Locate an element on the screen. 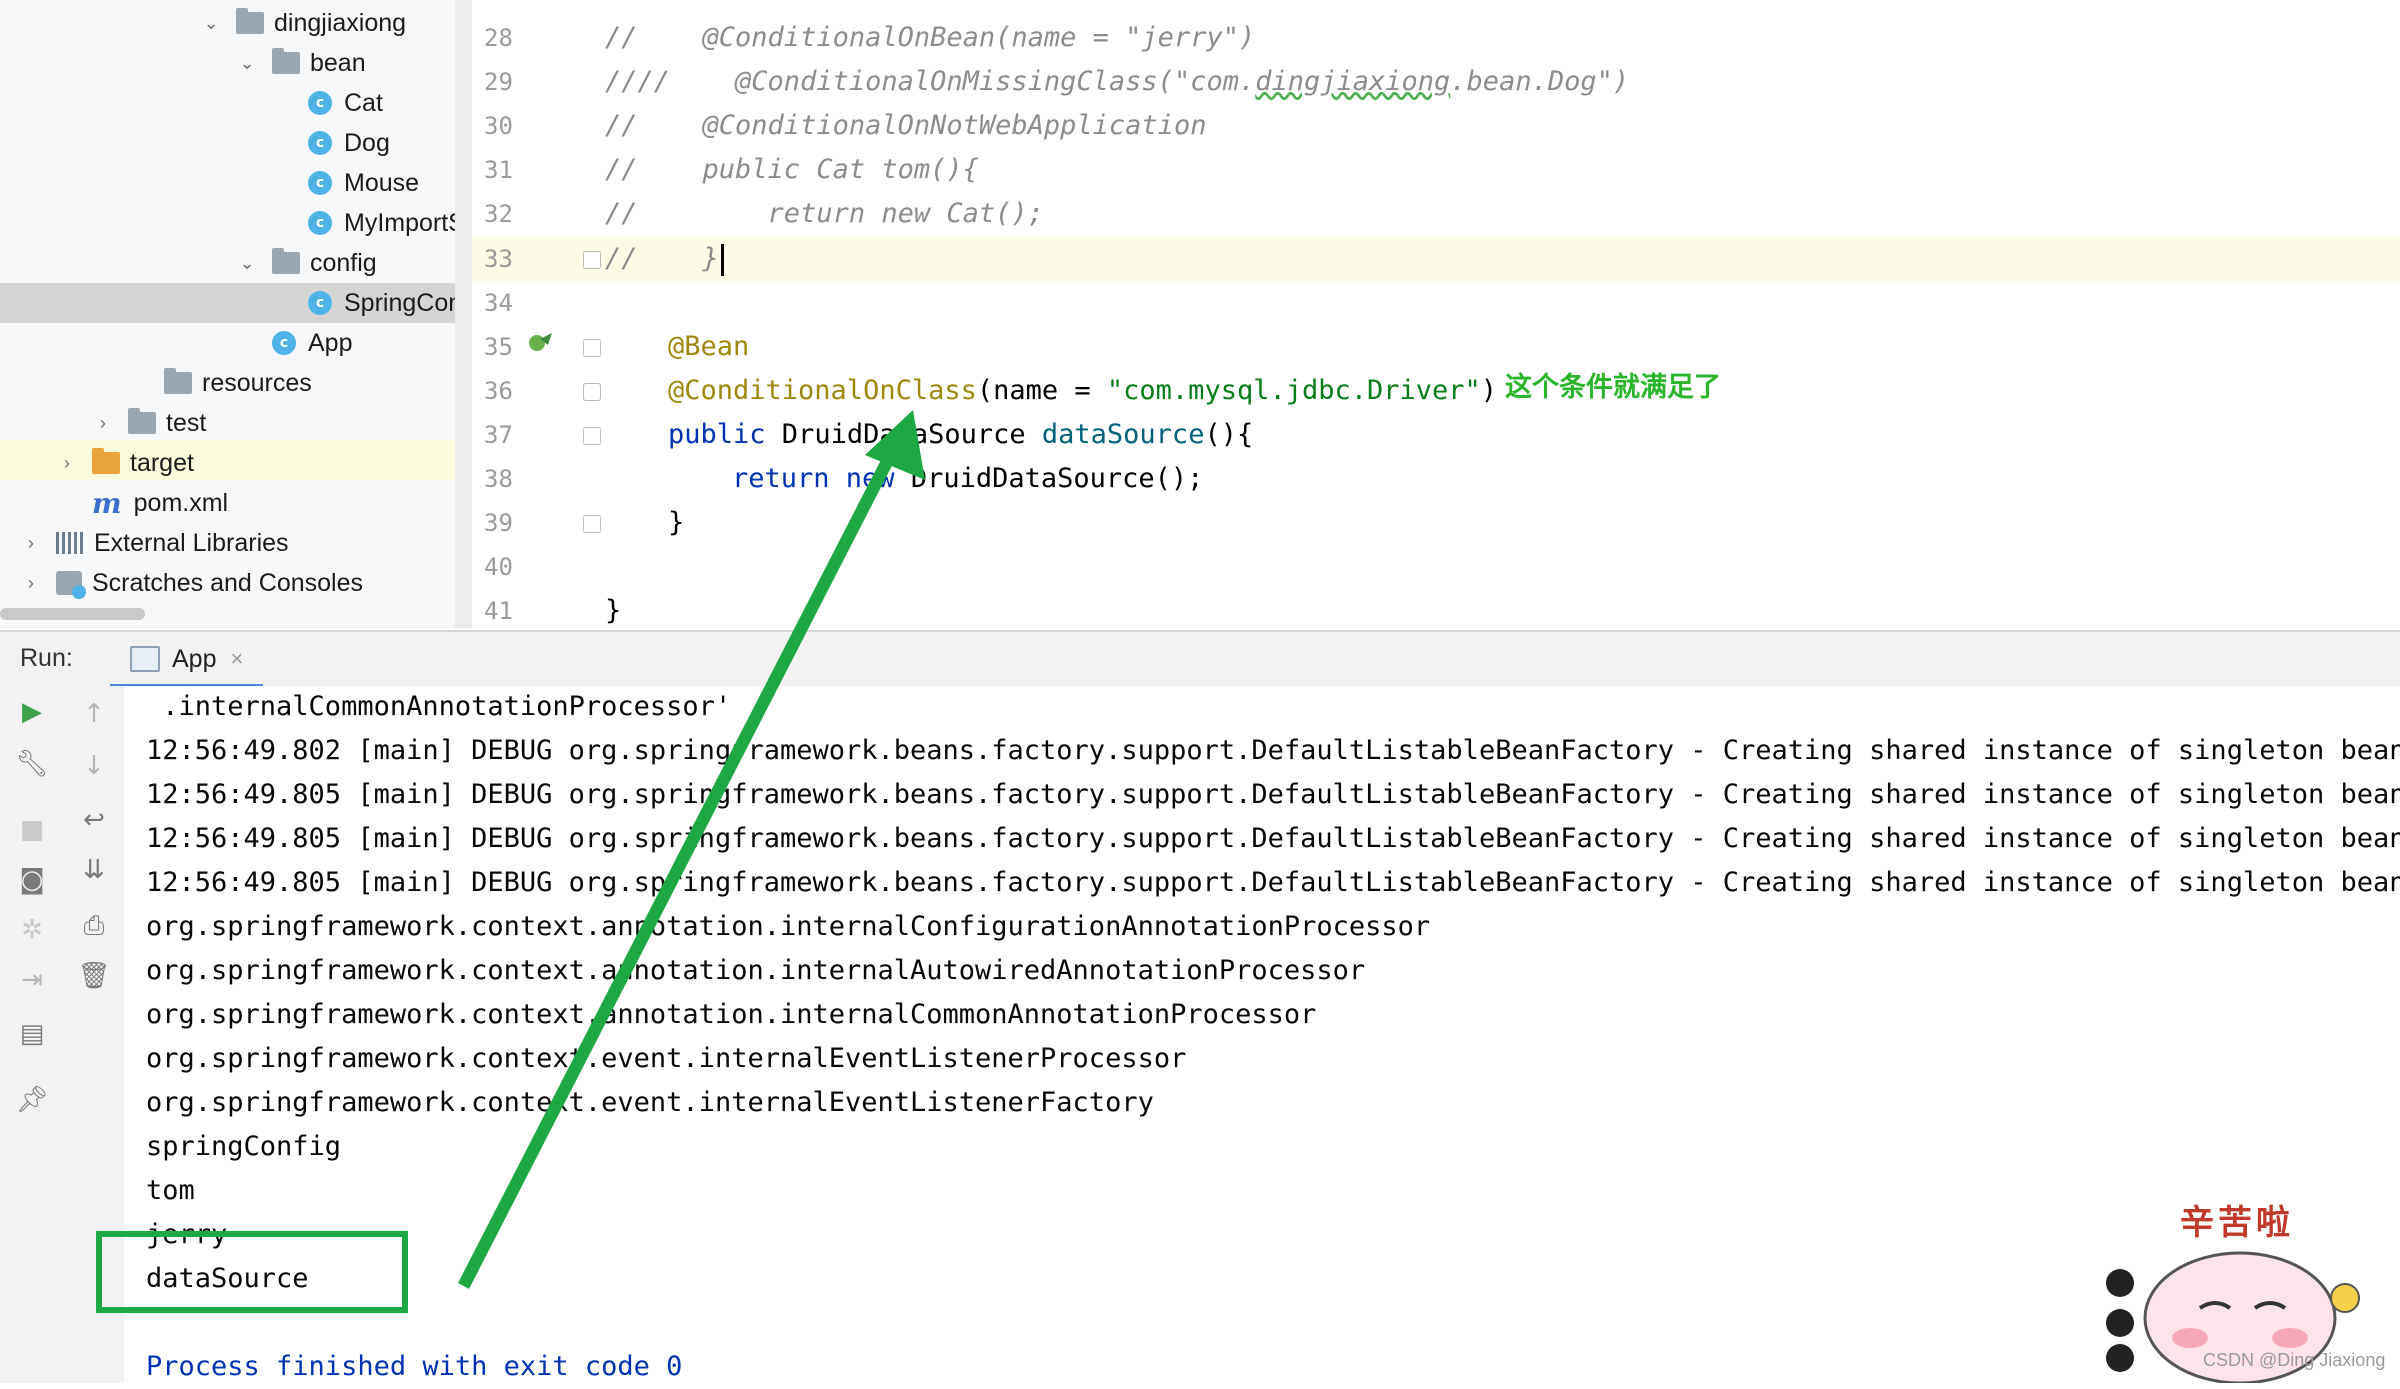 The height and width of the screenshot is (1389, 2400). run-panel-label: Run: is located at coordinates (46, 658).